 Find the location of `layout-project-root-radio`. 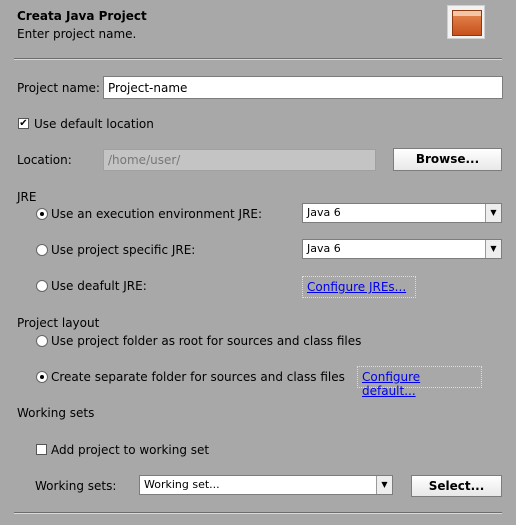

layout-project-root-radio is located at coordinates (42, 341).